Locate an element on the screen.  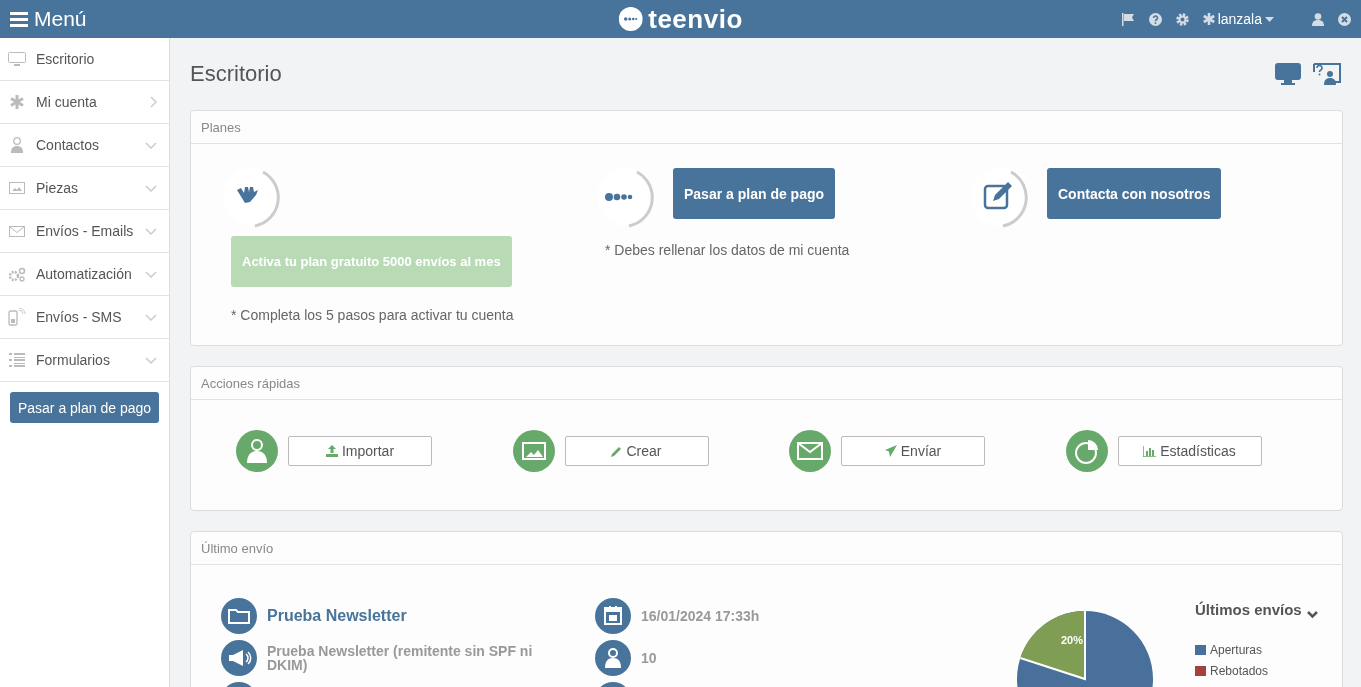
flag-icon is located at coordinates (1128, 19).